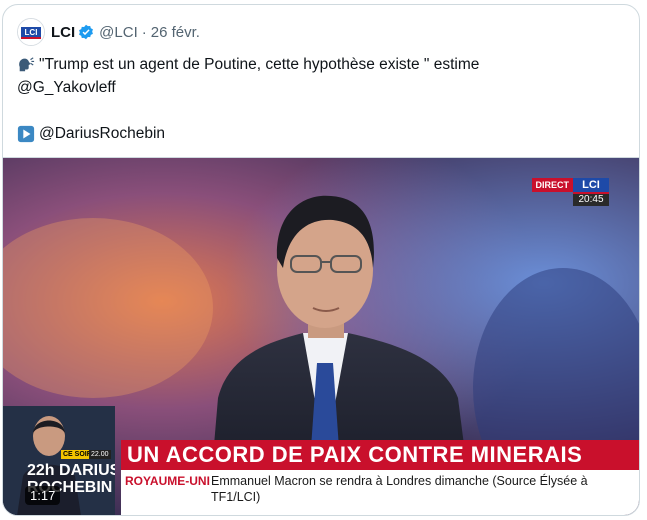 The width and height of the screenshot is (647, 520). Describe the element at coordinates (63, 32) in the screenshot. I see `author-name: LCI` at that location.